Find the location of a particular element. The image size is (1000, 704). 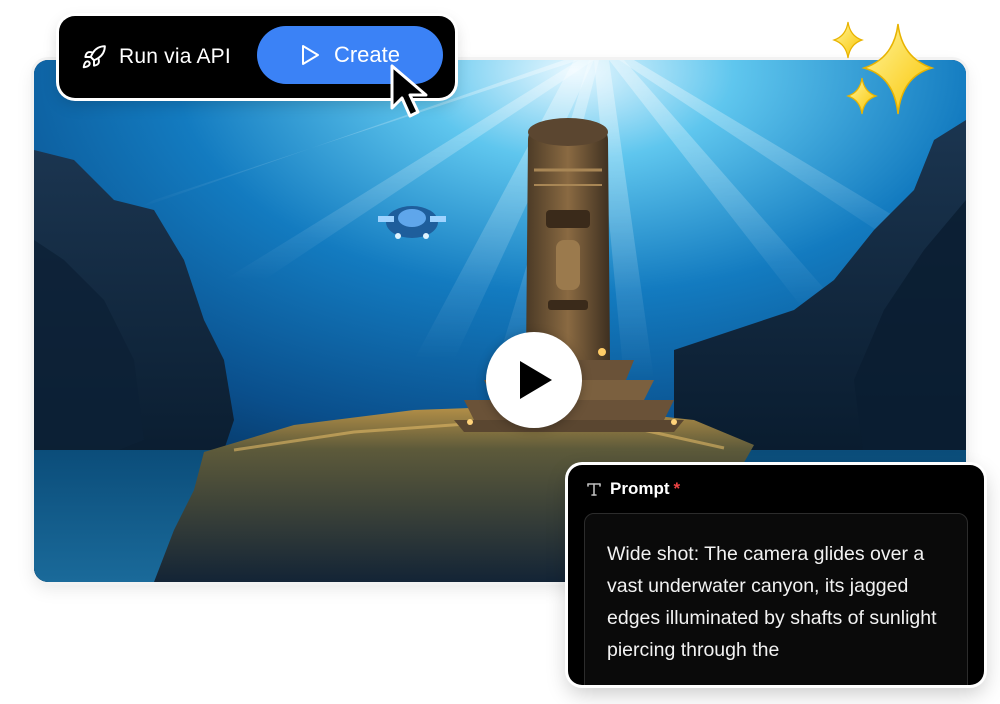

play-icon is located at coordinates (536, 380).